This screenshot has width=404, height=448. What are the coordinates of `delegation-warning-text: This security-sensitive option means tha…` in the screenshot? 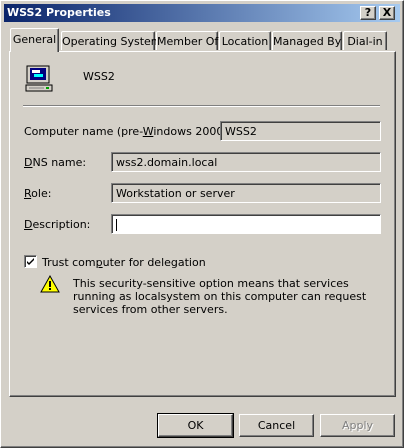 It's located at (220, 296).